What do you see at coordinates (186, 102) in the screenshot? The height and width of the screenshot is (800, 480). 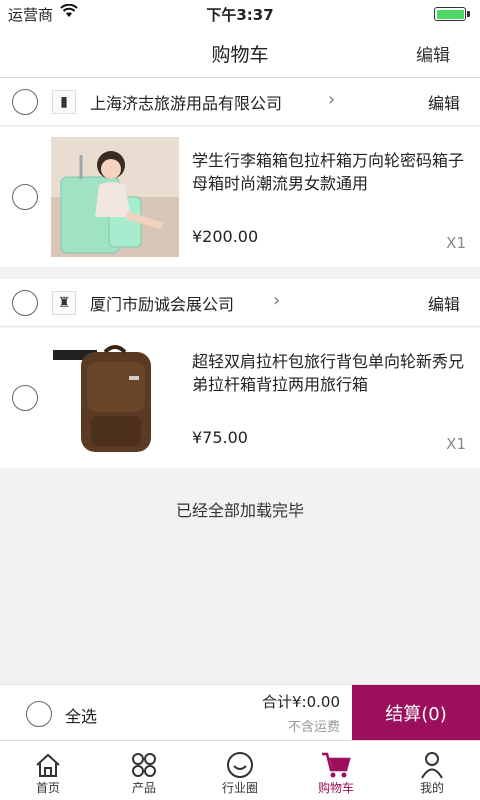 I see `shop-name: 上海济志旅游用品有限公司` at bounding box center [186, 102].